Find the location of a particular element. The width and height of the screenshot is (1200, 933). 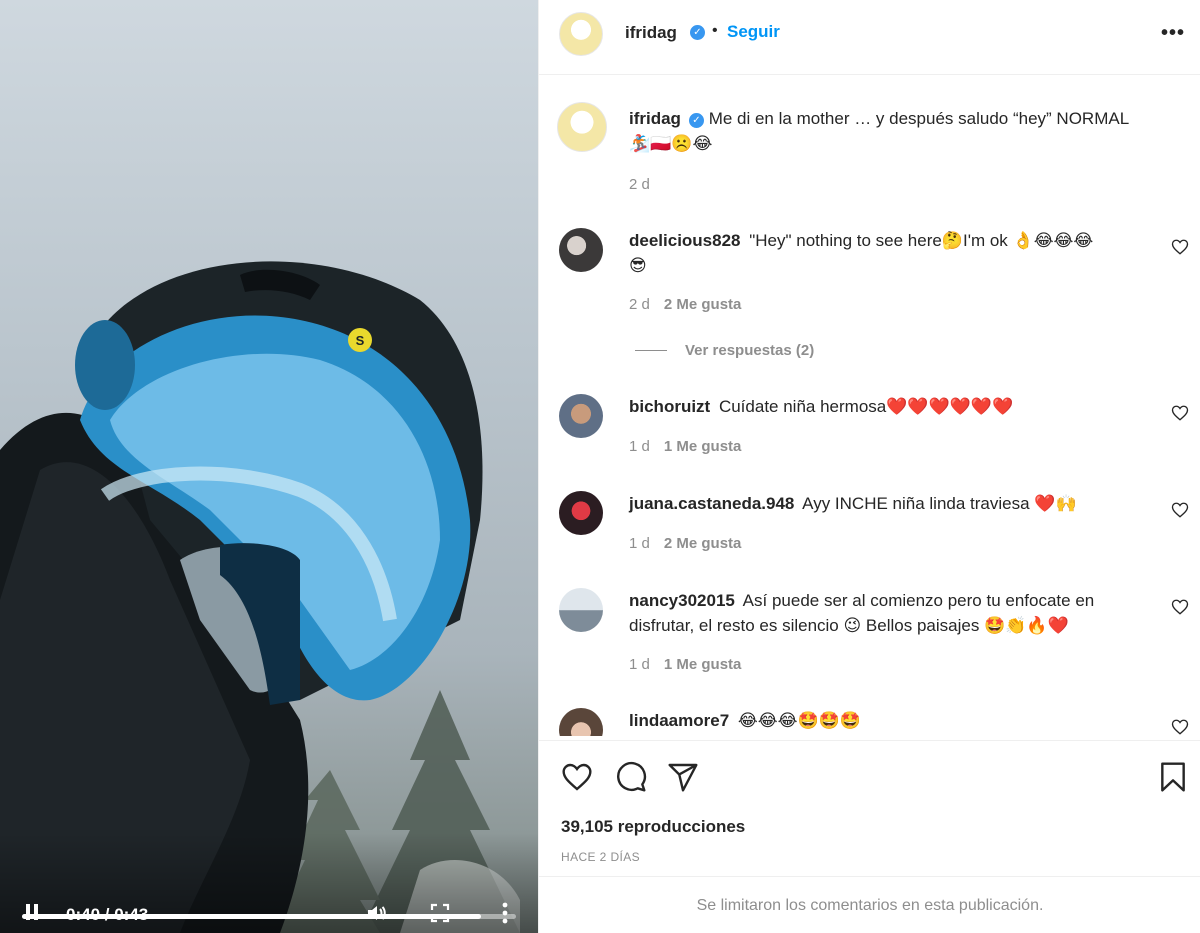

more-options-button: ••• is located at coordinates (1173, 33).